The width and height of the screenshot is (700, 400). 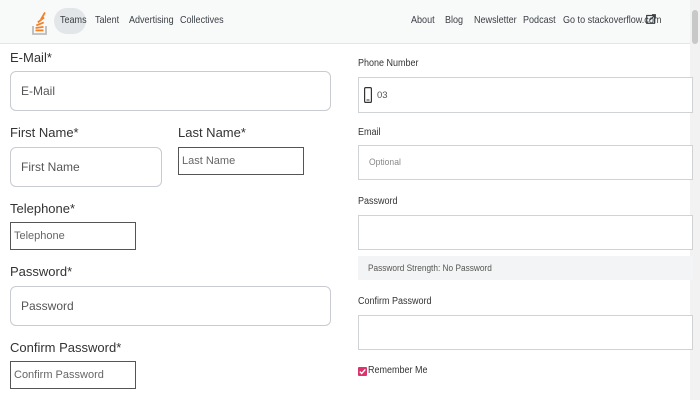 I want to click on nav-item-blog: Blog, so click(x=454, y=20).